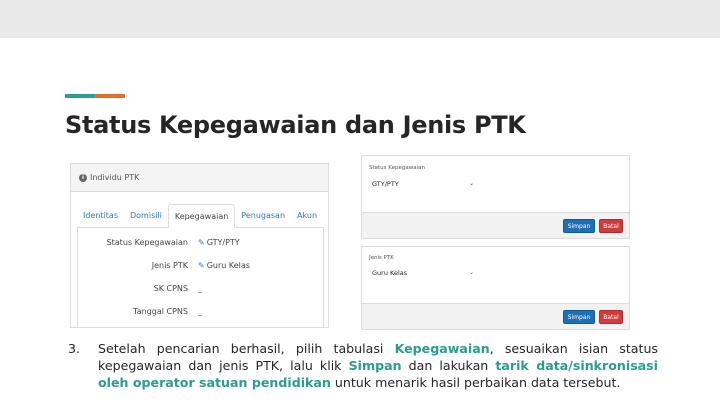  What do you see at coordinates (495, 288) in the screenshot?
I see `jenis-ptk-form: Jenis PTK Guru Kelas ⌄ Simpan Batal` at bounding box center [495, 288].